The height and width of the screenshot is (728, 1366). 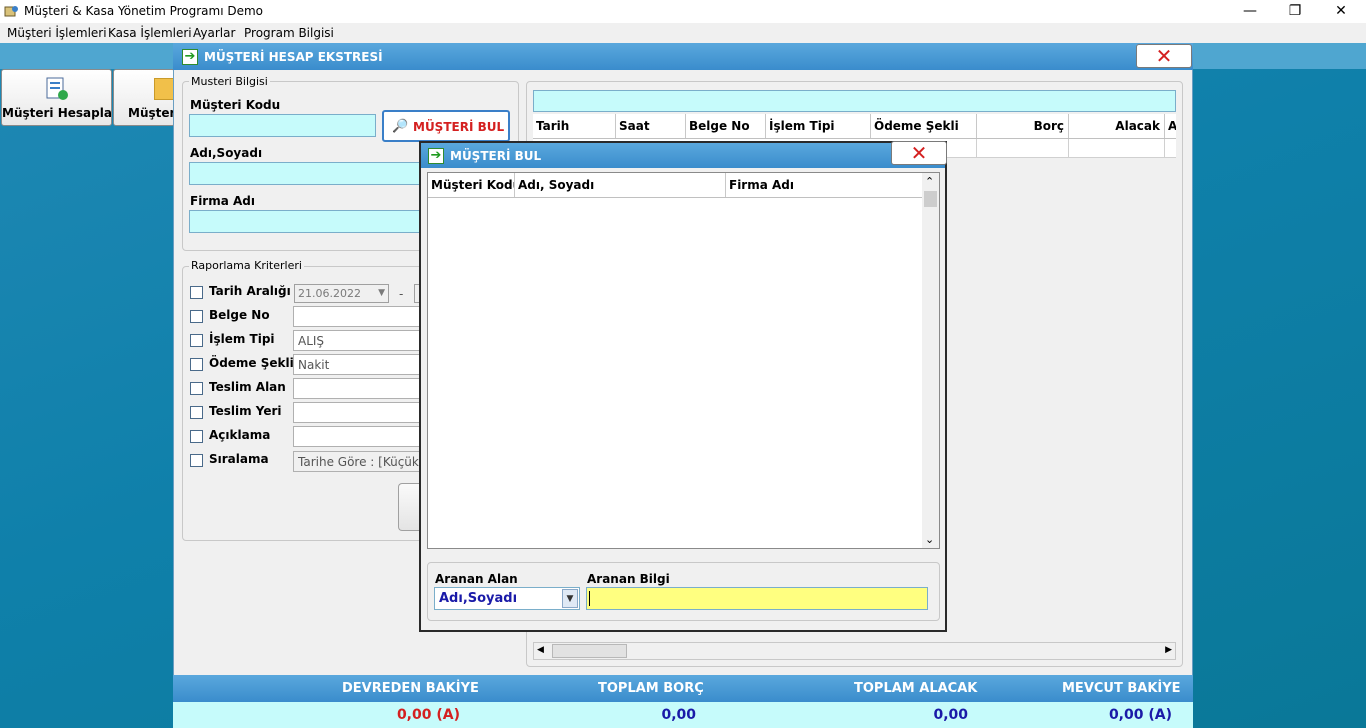 What do you see at coordinates (57, 89) in the screenshot?
I see `customer-accounts-icon` at bounding box center [57, 89].